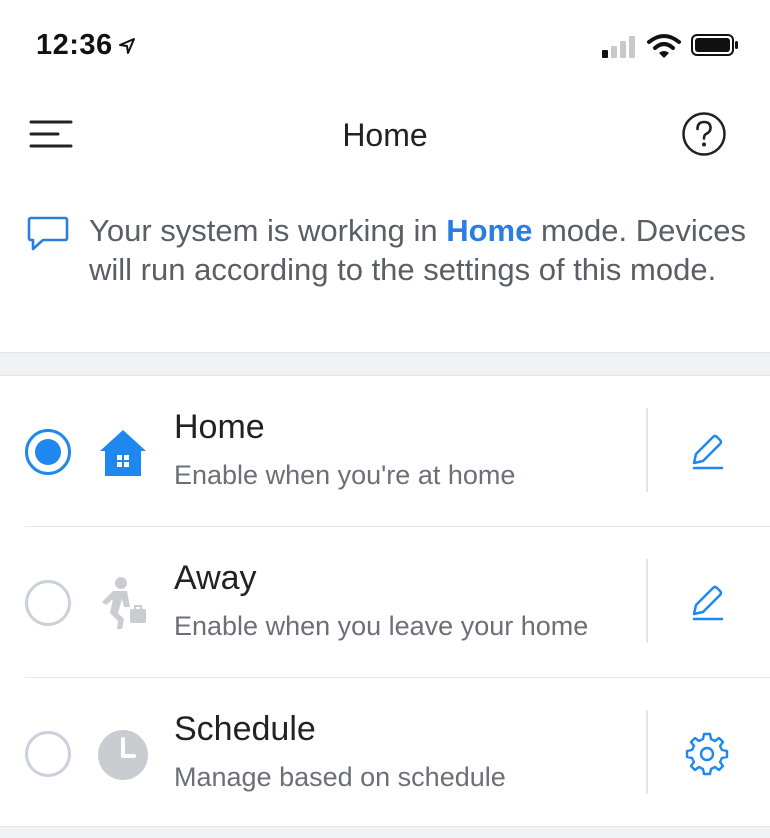 This screenshot has width=770, height=838. I want to click on gear-icon, so click(707, 753).